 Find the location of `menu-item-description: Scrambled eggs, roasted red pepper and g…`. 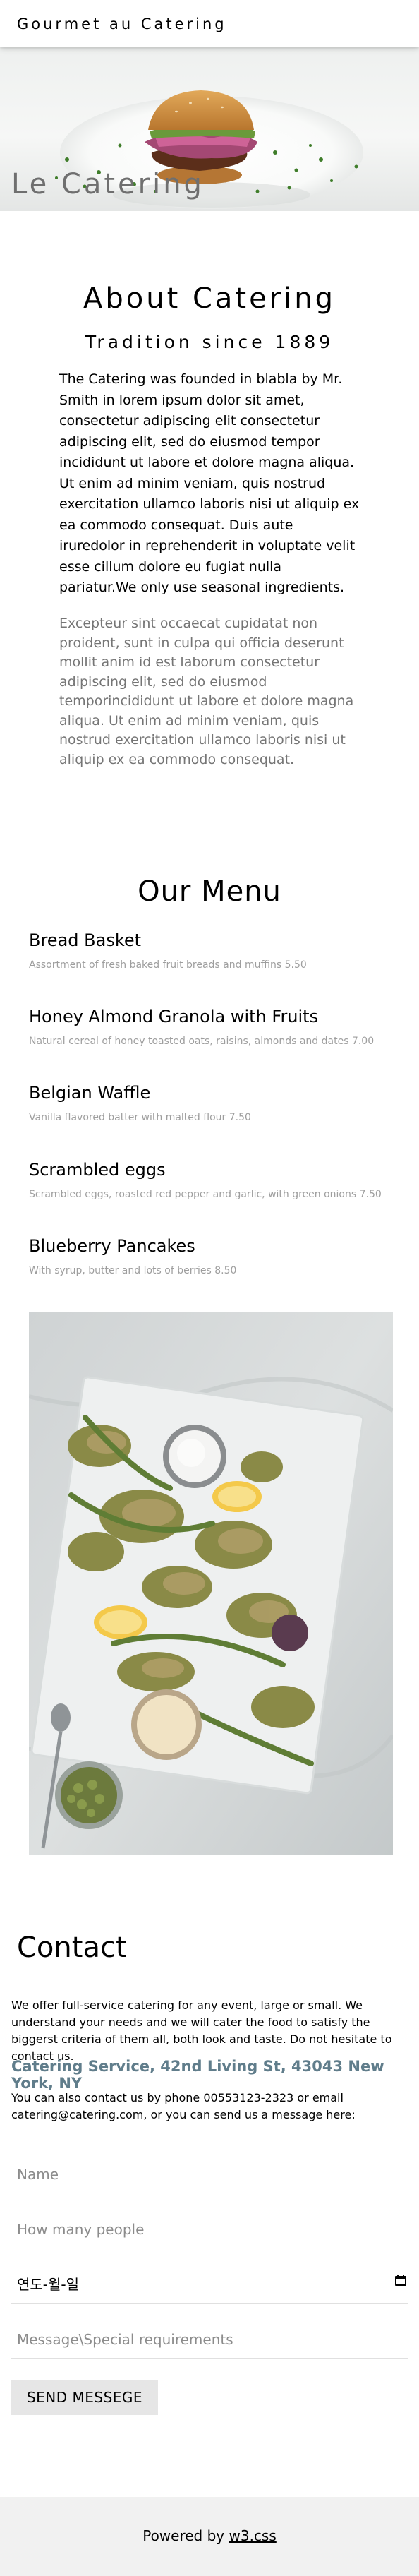

menu-item-description: Scrambled eggs, roasted red pepper and g… is located at coordinates (205, 1194).